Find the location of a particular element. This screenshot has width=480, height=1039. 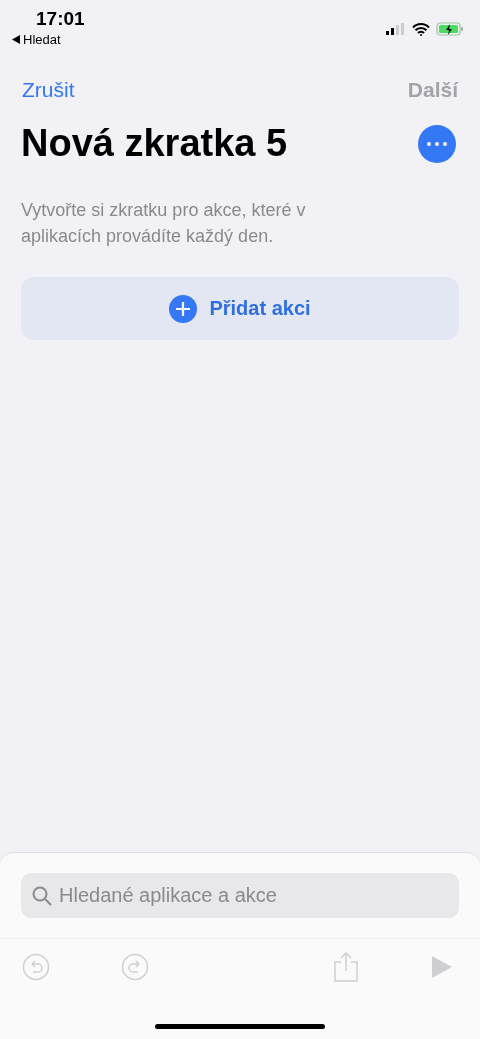

add-action-button: Přidat akci is located at coordinates (240, 308).